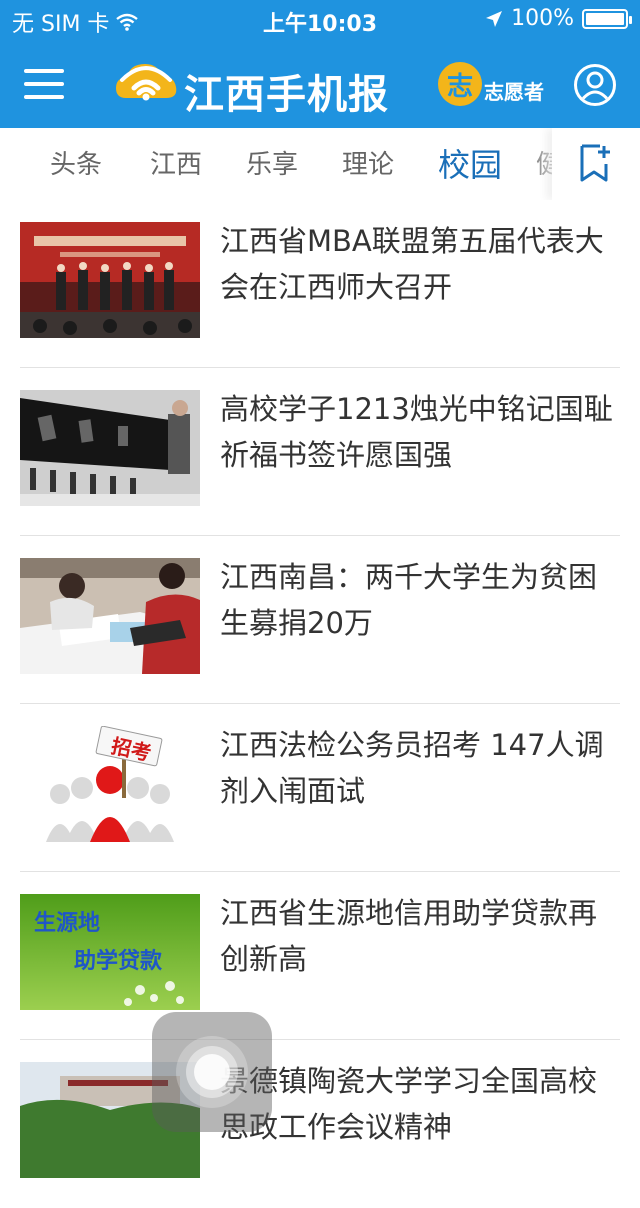 The height and width of the screenshot is (1208, 640). I want to click on article-item: 生源地 助学贷款 江西省生源地信用助学贷款再创新高, so click(320, 956).